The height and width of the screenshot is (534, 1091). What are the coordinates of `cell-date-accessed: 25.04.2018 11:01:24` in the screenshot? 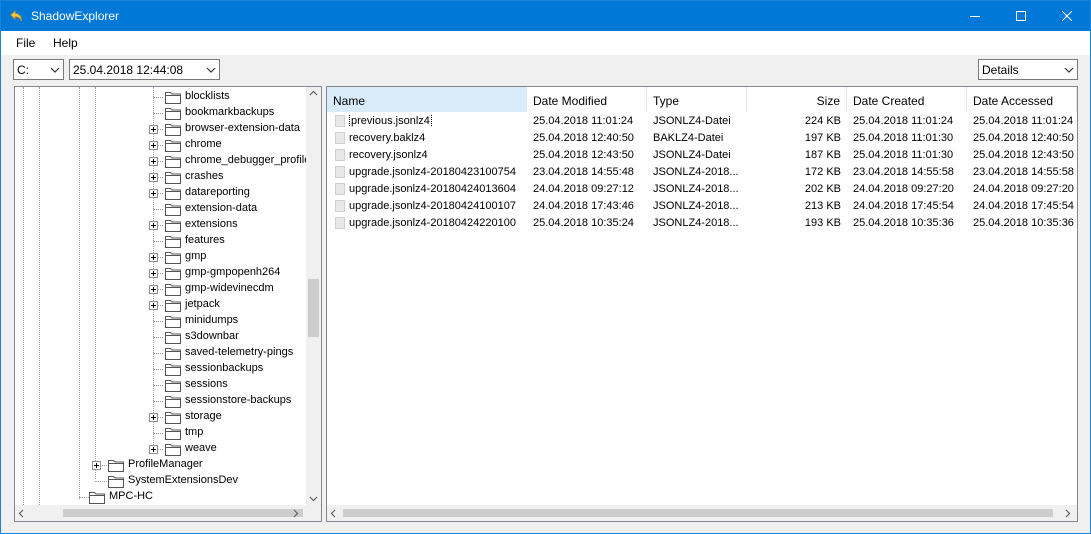 It's located at (1023, 121).